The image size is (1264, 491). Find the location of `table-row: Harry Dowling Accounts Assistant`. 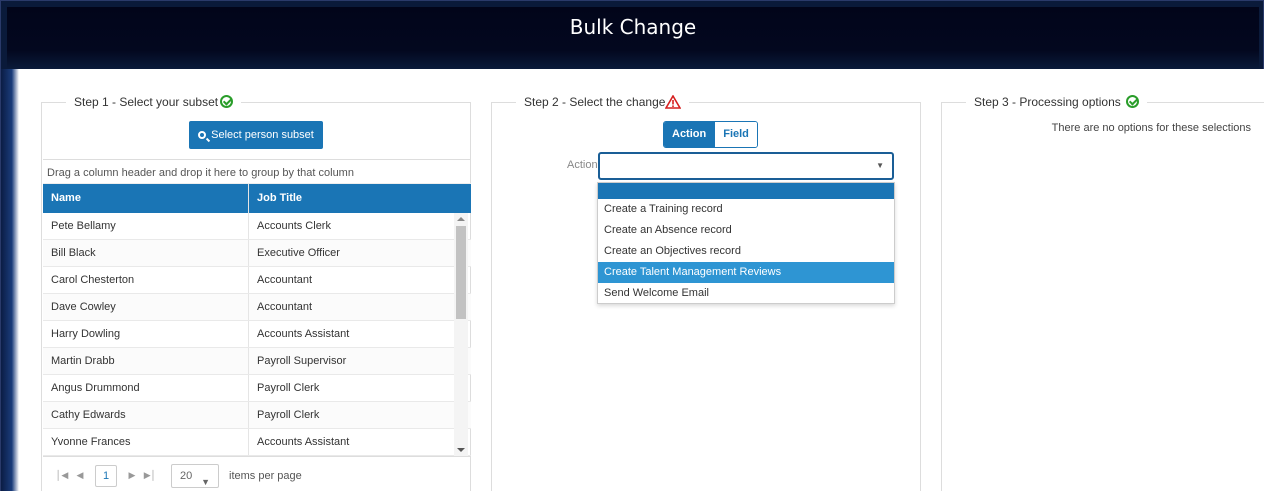

table-row: Harry Dowling Accounts Assistant is located at coordinates (257, 334).